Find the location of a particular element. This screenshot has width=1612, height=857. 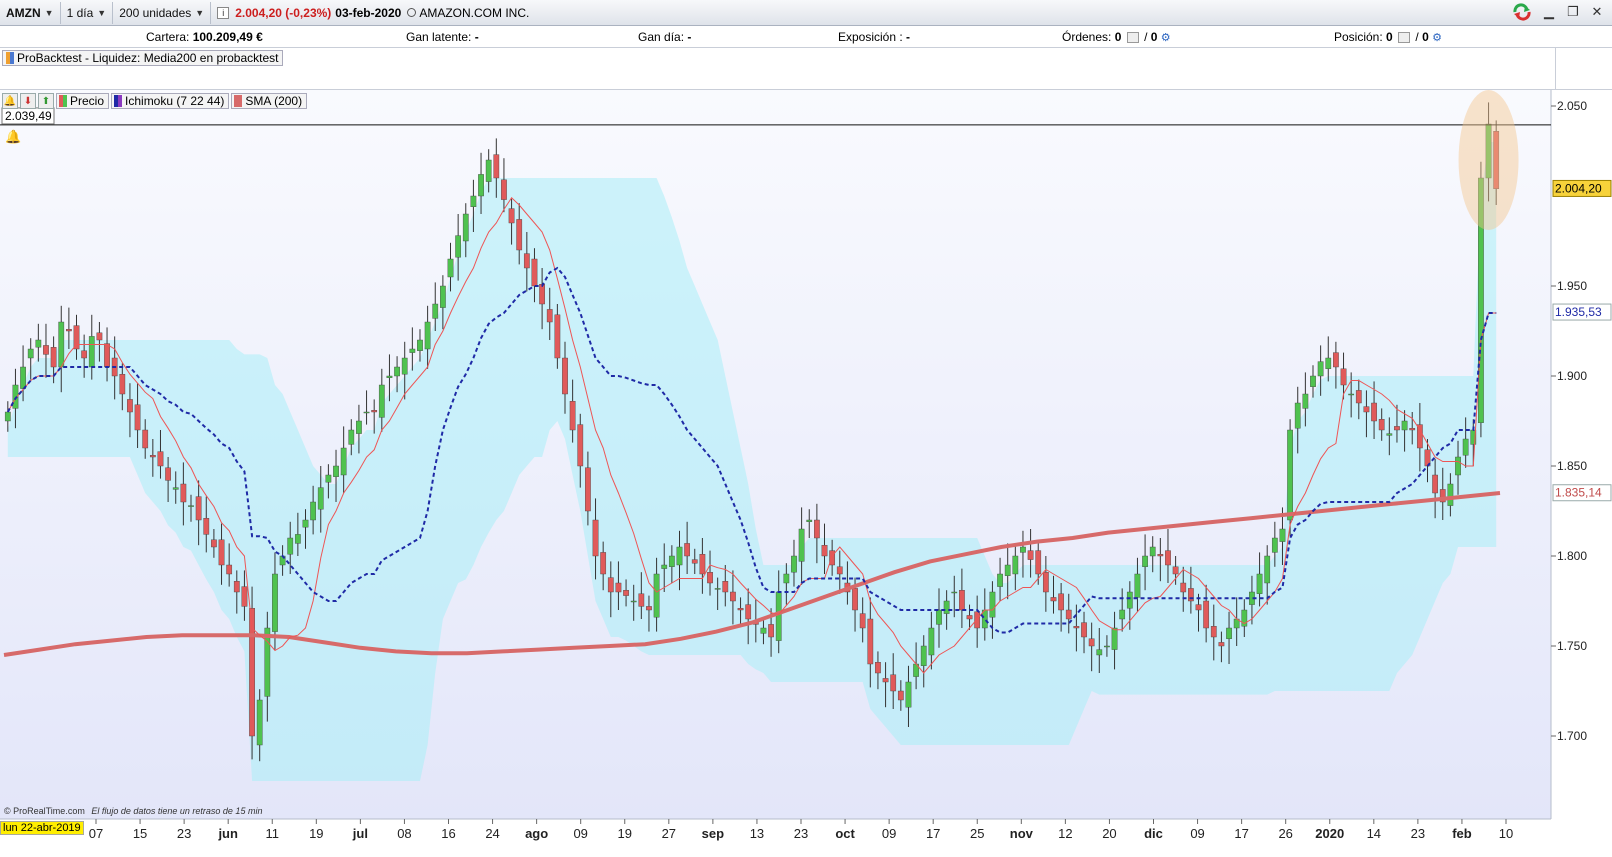

units-label: 200 unidades is located at coordinates (155, 12).